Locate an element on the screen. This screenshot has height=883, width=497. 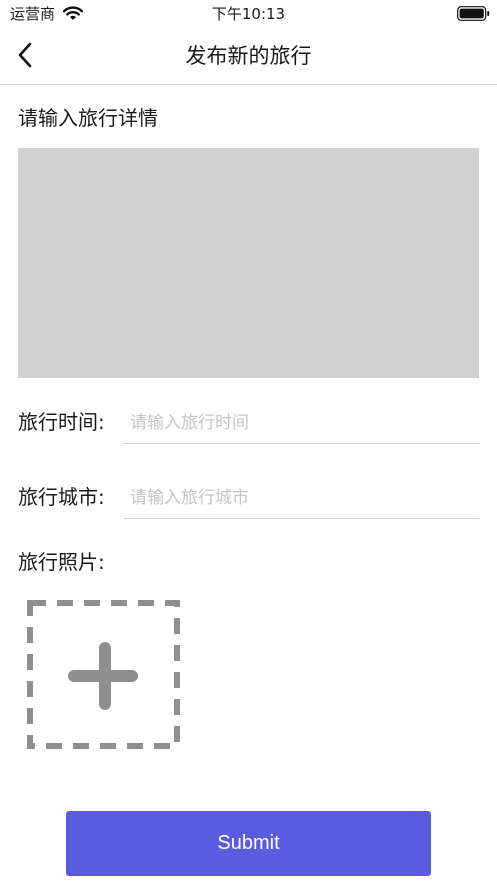
page-title: 发布新的旅行 is located at coordinates (248, 56).